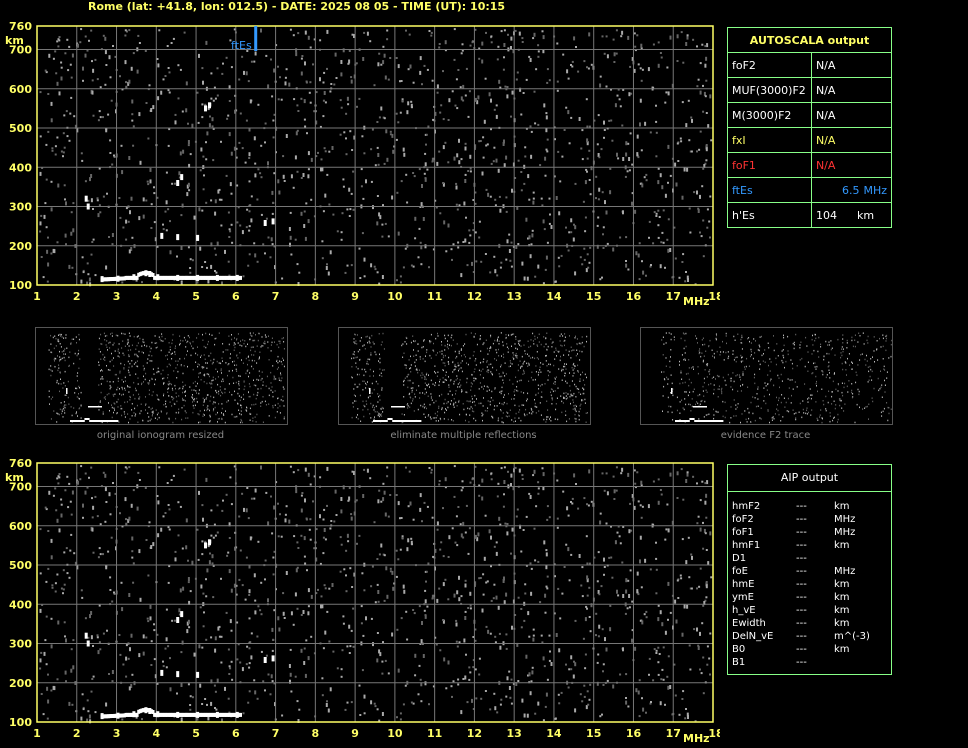 The image size is (968, 748). Describe the element at coordinates (20, 683) in the screenshot. I see `y-tick-label: 200` at that location.